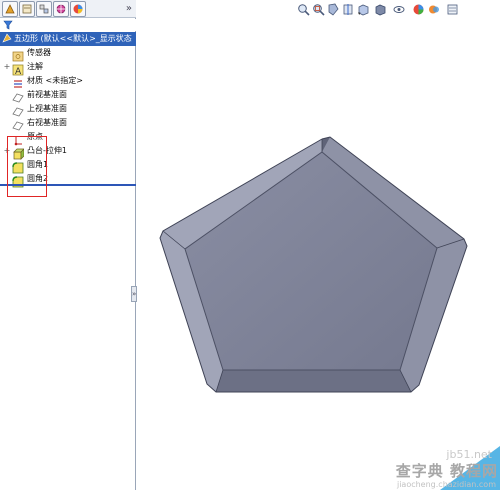 The height and width of the screenshot is (490, 500). What do you see at coordinates (446, 471) in the screenshot?
I see `watermark-text: 查字典 教程网` at bounding box center [446, 471].